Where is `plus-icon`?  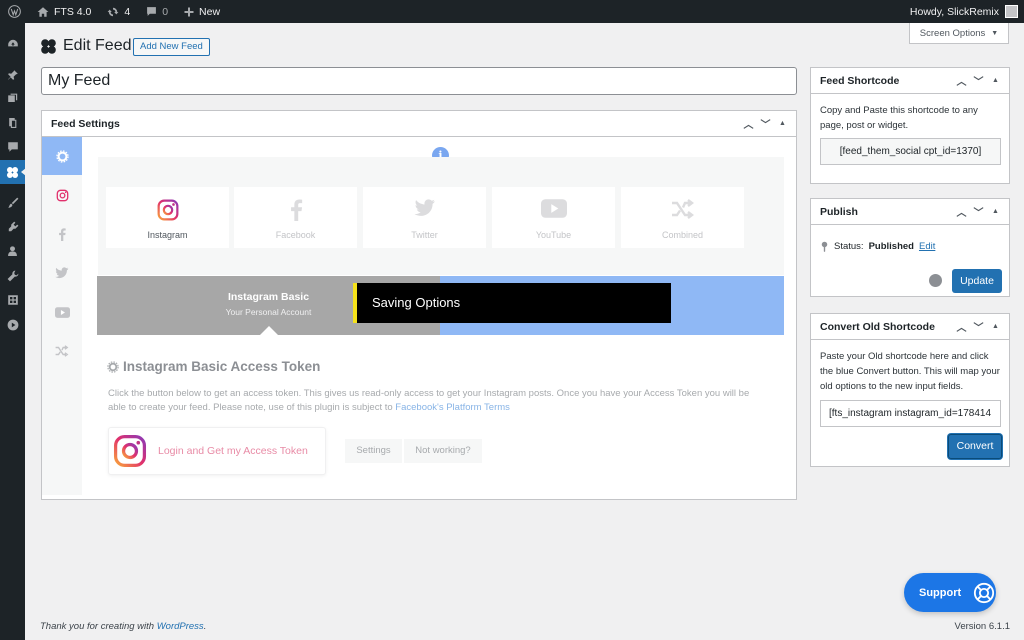 plus-icon is located at coordinates (189, 11).